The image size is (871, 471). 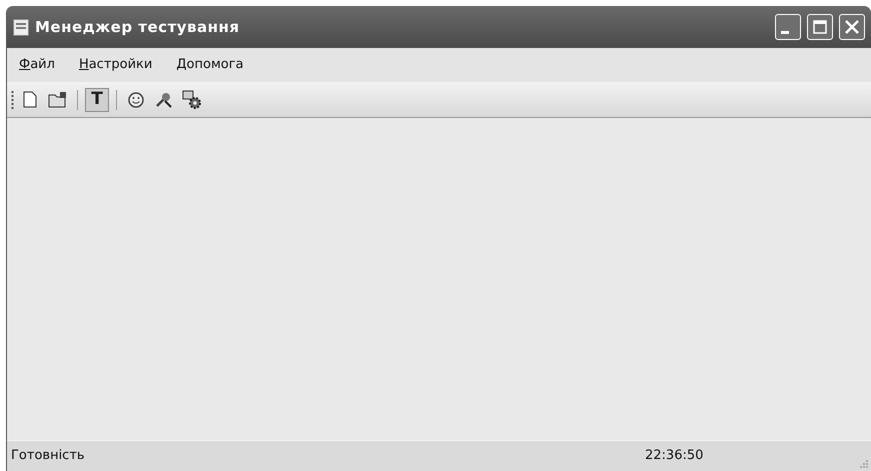 What do you see at coordinates (58, 99) in the screenshot?
I see `folder-icon` at bounding box center [58, 99].